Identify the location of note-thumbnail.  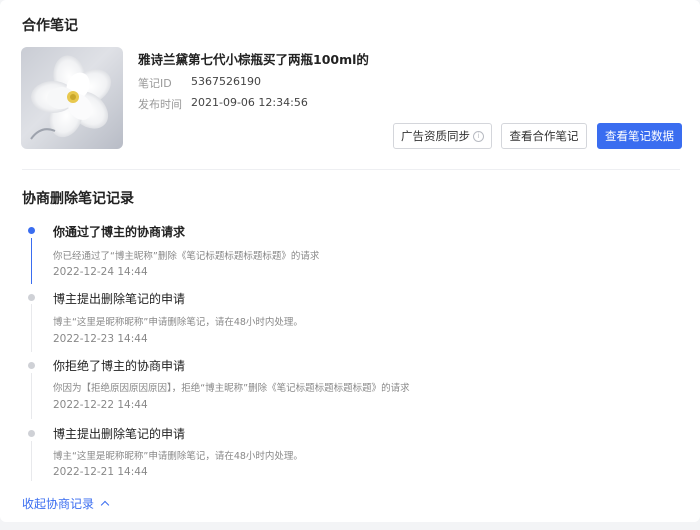
(72, 98).